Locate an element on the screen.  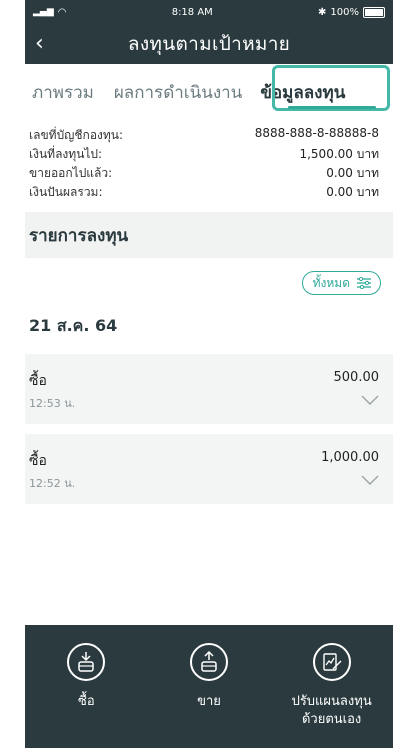
sell-label: ขาย is located at coordinates (209, 701).